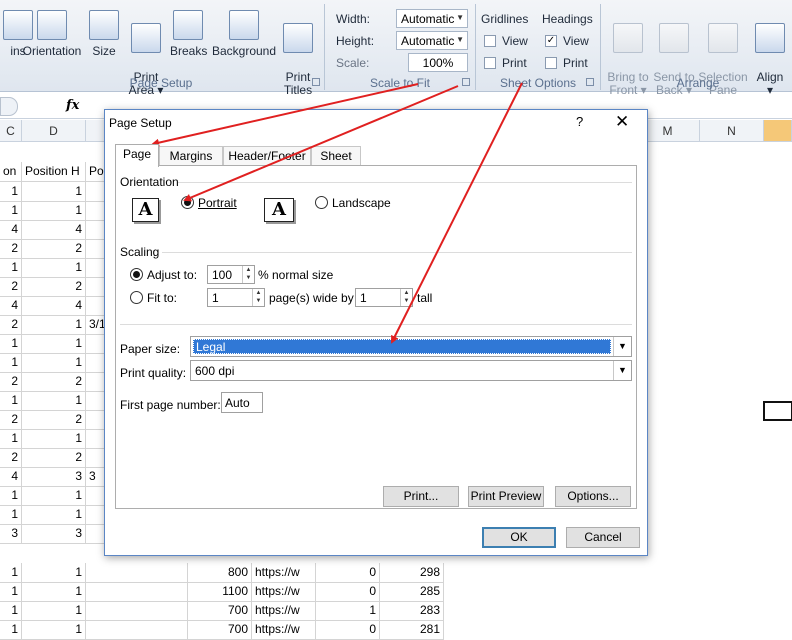 This screenshot has width=792, height=640. I want to click on tab-sheet: Sheet, so click(336, 156).